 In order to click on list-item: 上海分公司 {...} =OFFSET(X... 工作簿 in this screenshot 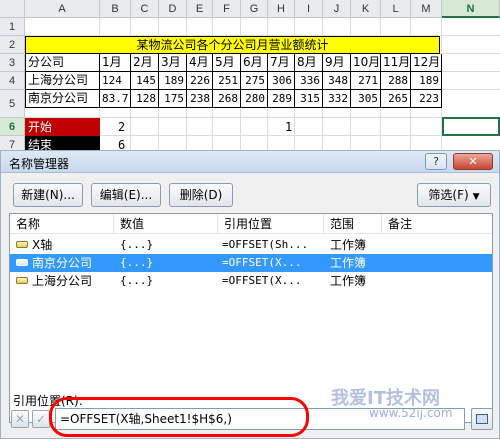, I will do `click(251, 281)`.